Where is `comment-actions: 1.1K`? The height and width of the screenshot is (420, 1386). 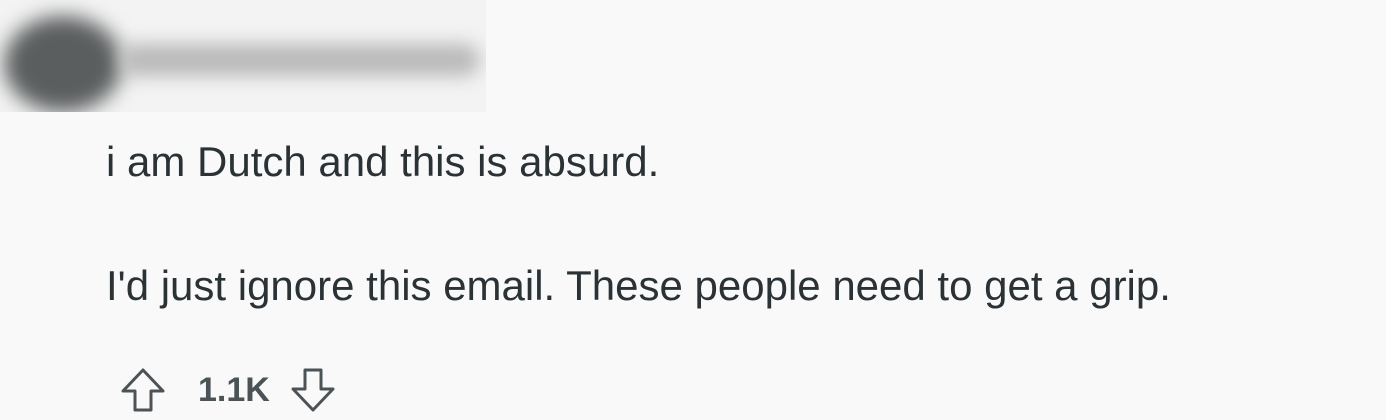 comment-actions: 1.1K is located at coordinates (228, 390).